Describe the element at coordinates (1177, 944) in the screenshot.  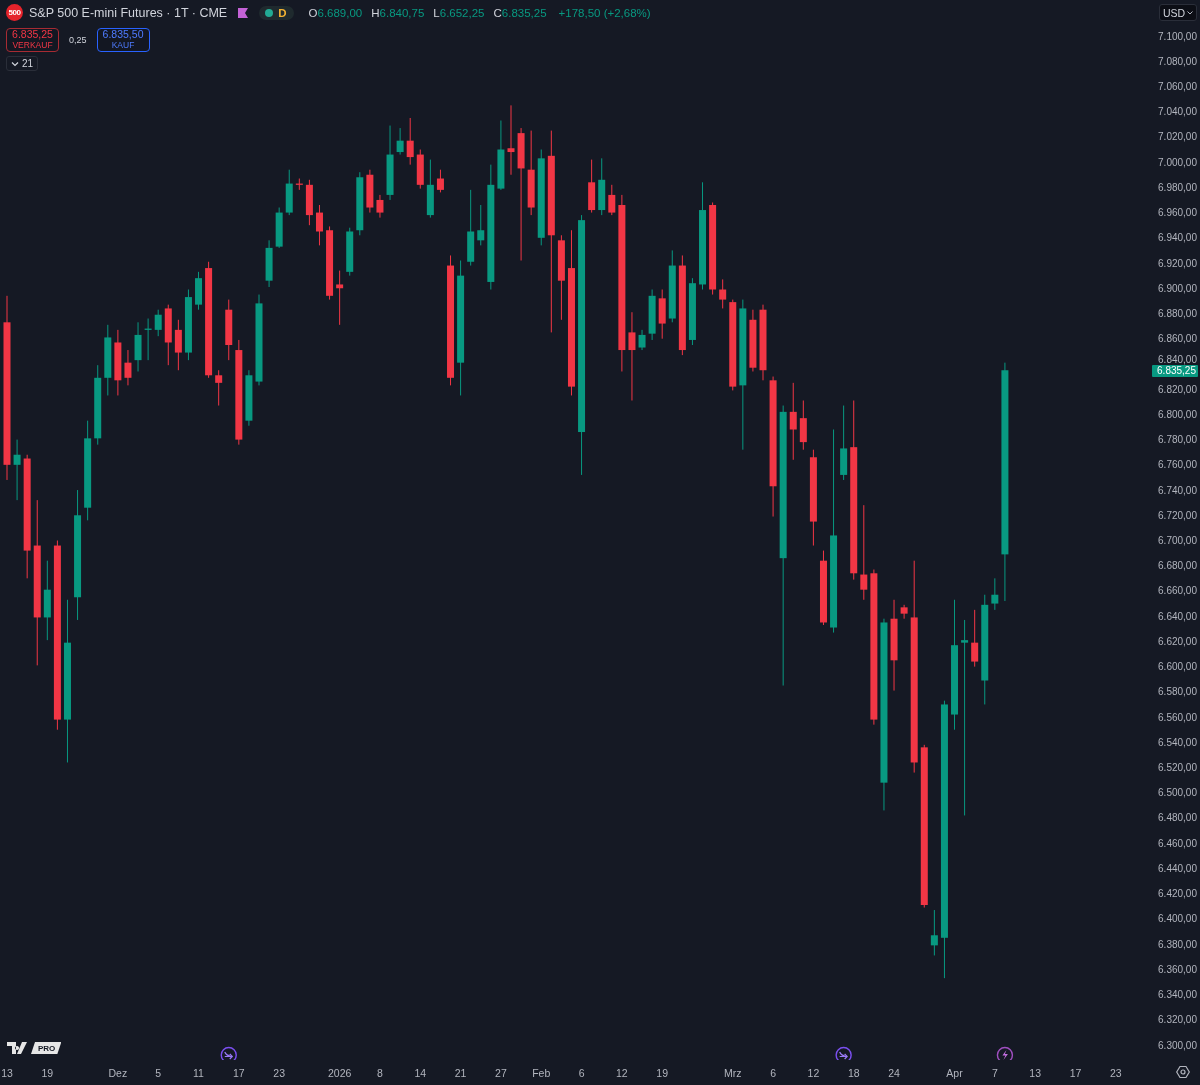
I see `price-tick-label: 6.380,00` at that location.